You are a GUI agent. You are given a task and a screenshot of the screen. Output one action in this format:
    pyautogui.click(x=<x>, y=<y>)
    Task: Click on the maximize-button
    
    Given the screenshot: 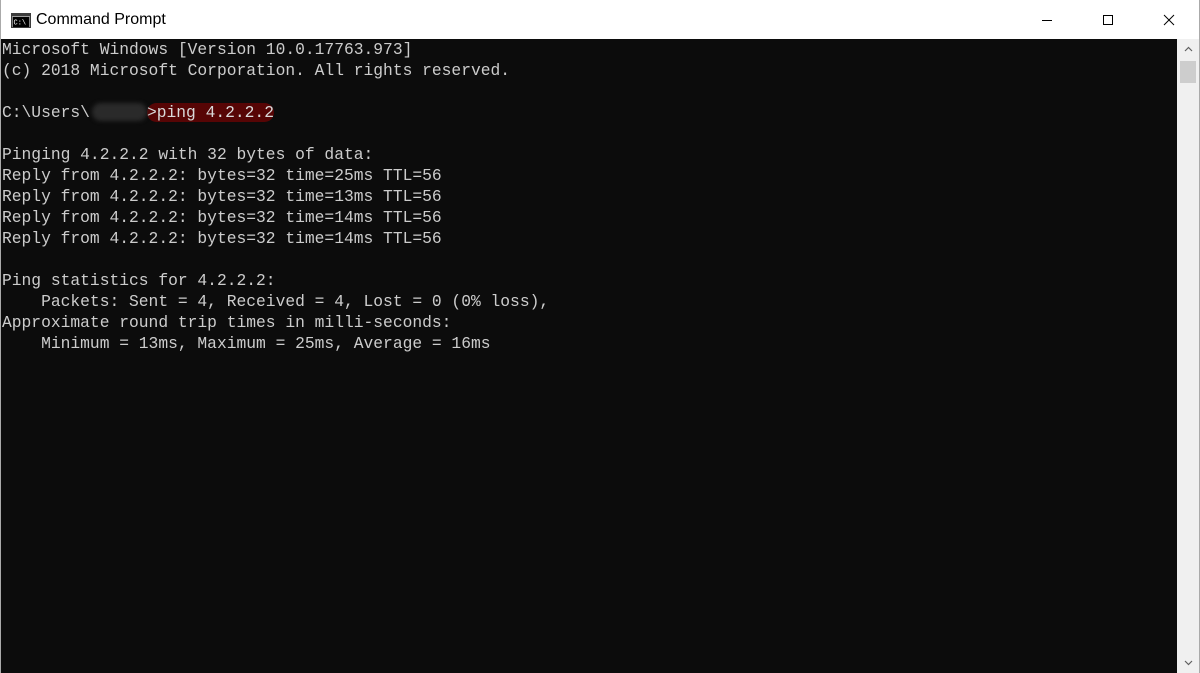 What is the action you would take?
    pyautogui.click(x=1107, y=19)
    